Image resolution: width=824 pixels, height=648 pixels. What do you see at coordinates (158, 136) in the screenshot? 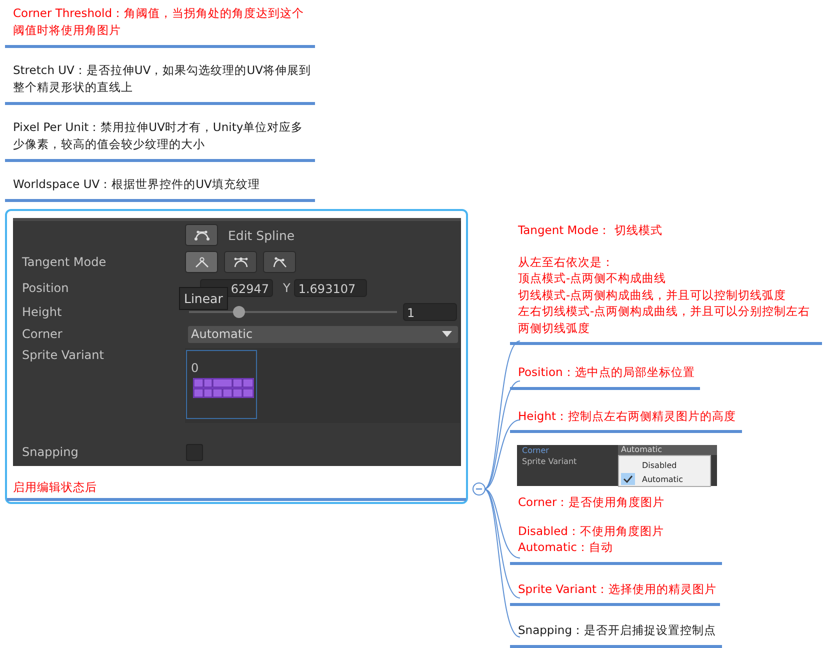
I see `note-text: Pixel Per Unit：禁用拉伸UV时才有，Unity单位对应多少像素，较高的值会较少纹理的大小` at bounding box center [158, 136].